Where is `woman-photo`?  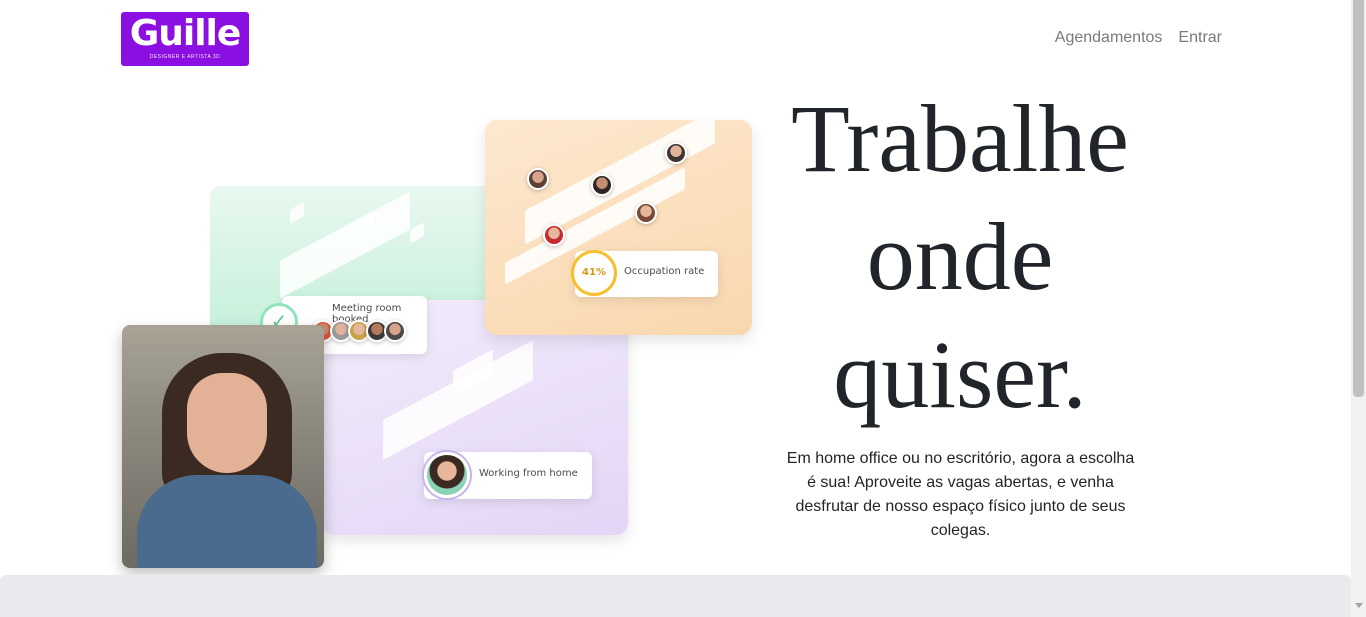 woman-photo is located at coordinates (223, 446).